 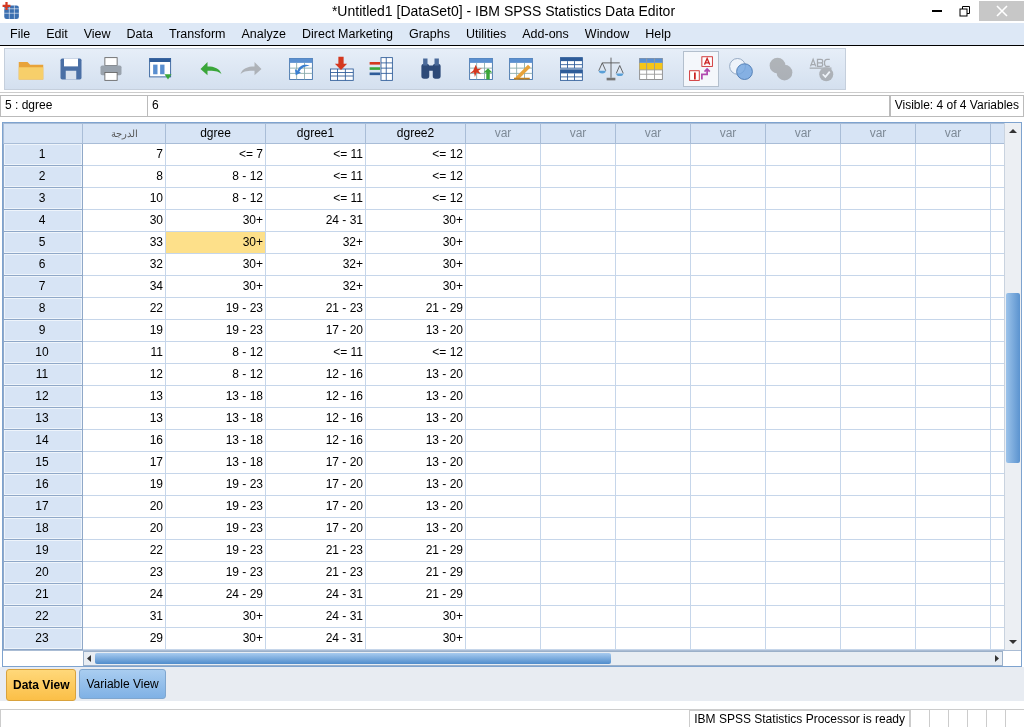 I want to click on cell-name-field: 5 : dgree, so click(x=74, y=105).